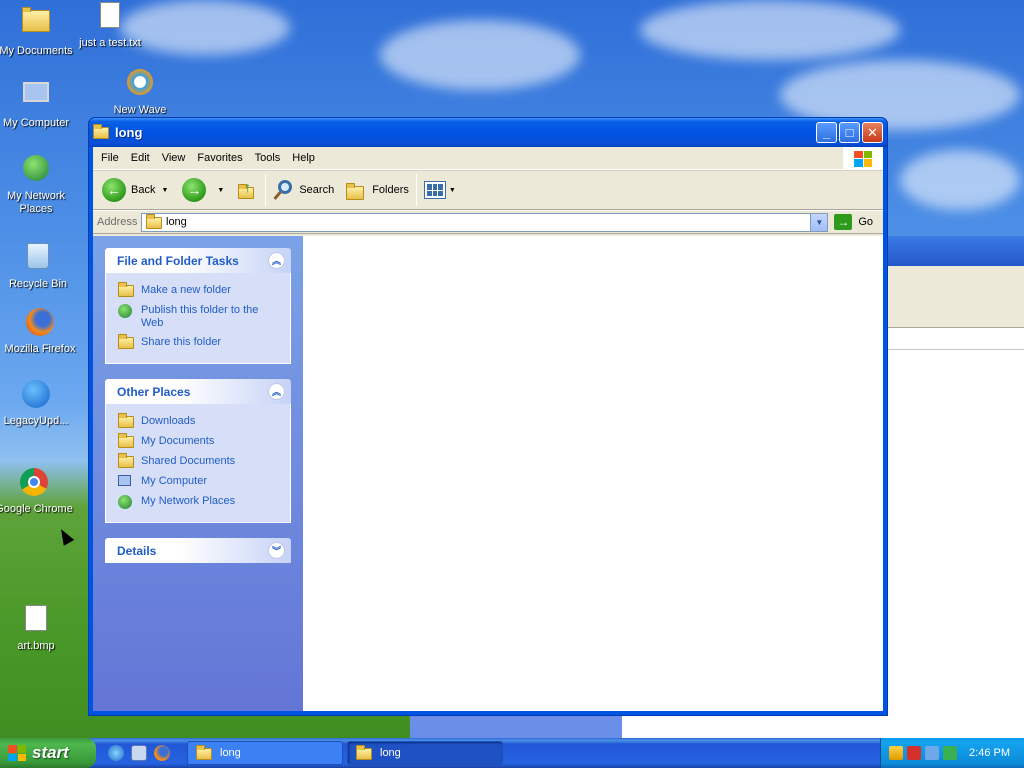  Describe the element at coordinates (65, 536) in the screenshot. I see `mouse-cursor` at that location.